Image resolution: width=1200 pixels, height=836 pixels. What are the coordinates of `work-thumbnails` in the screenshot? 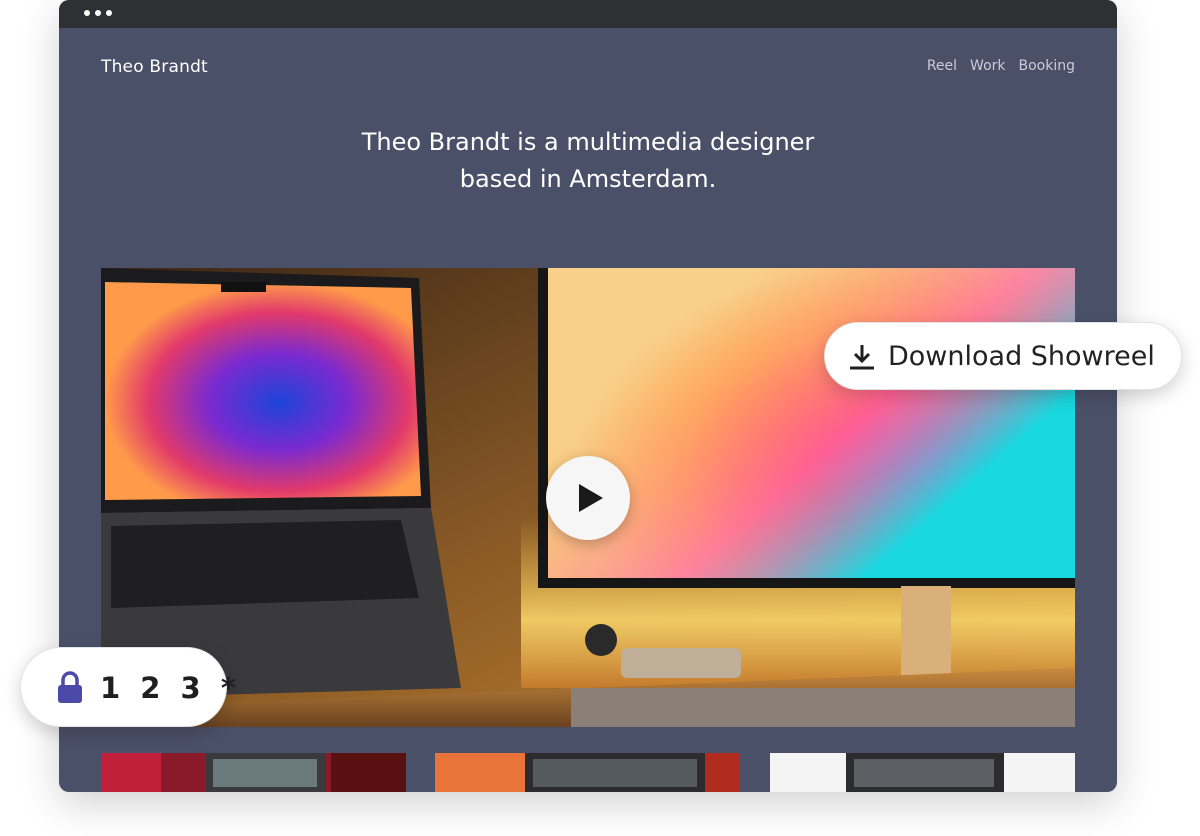 It's located at (588, 772).